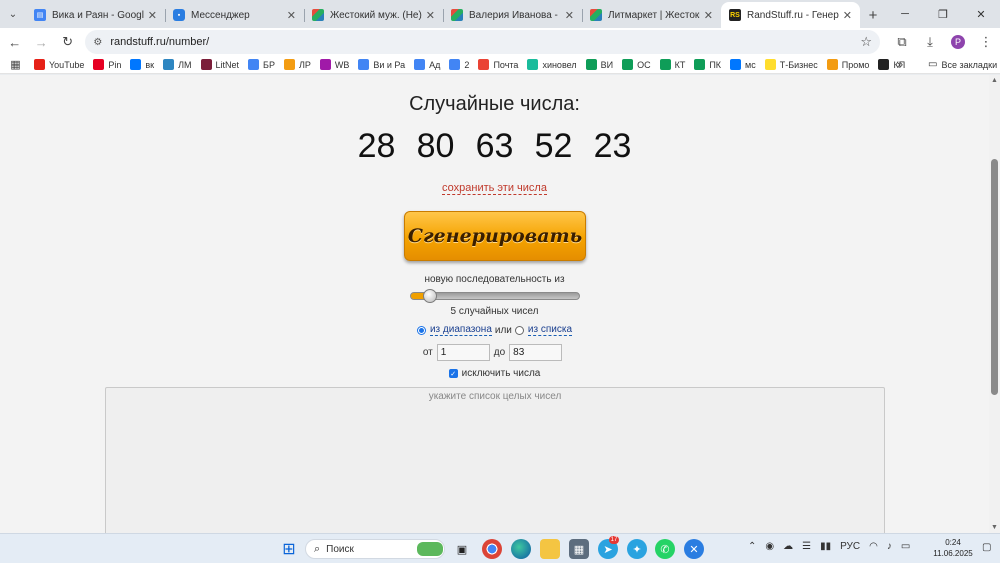 The width and height of the screenshot is (1000, 563). Describe the element at coordinates (825, 546) in the screenshot. I see `pause-icon: ▮▮` at that location.